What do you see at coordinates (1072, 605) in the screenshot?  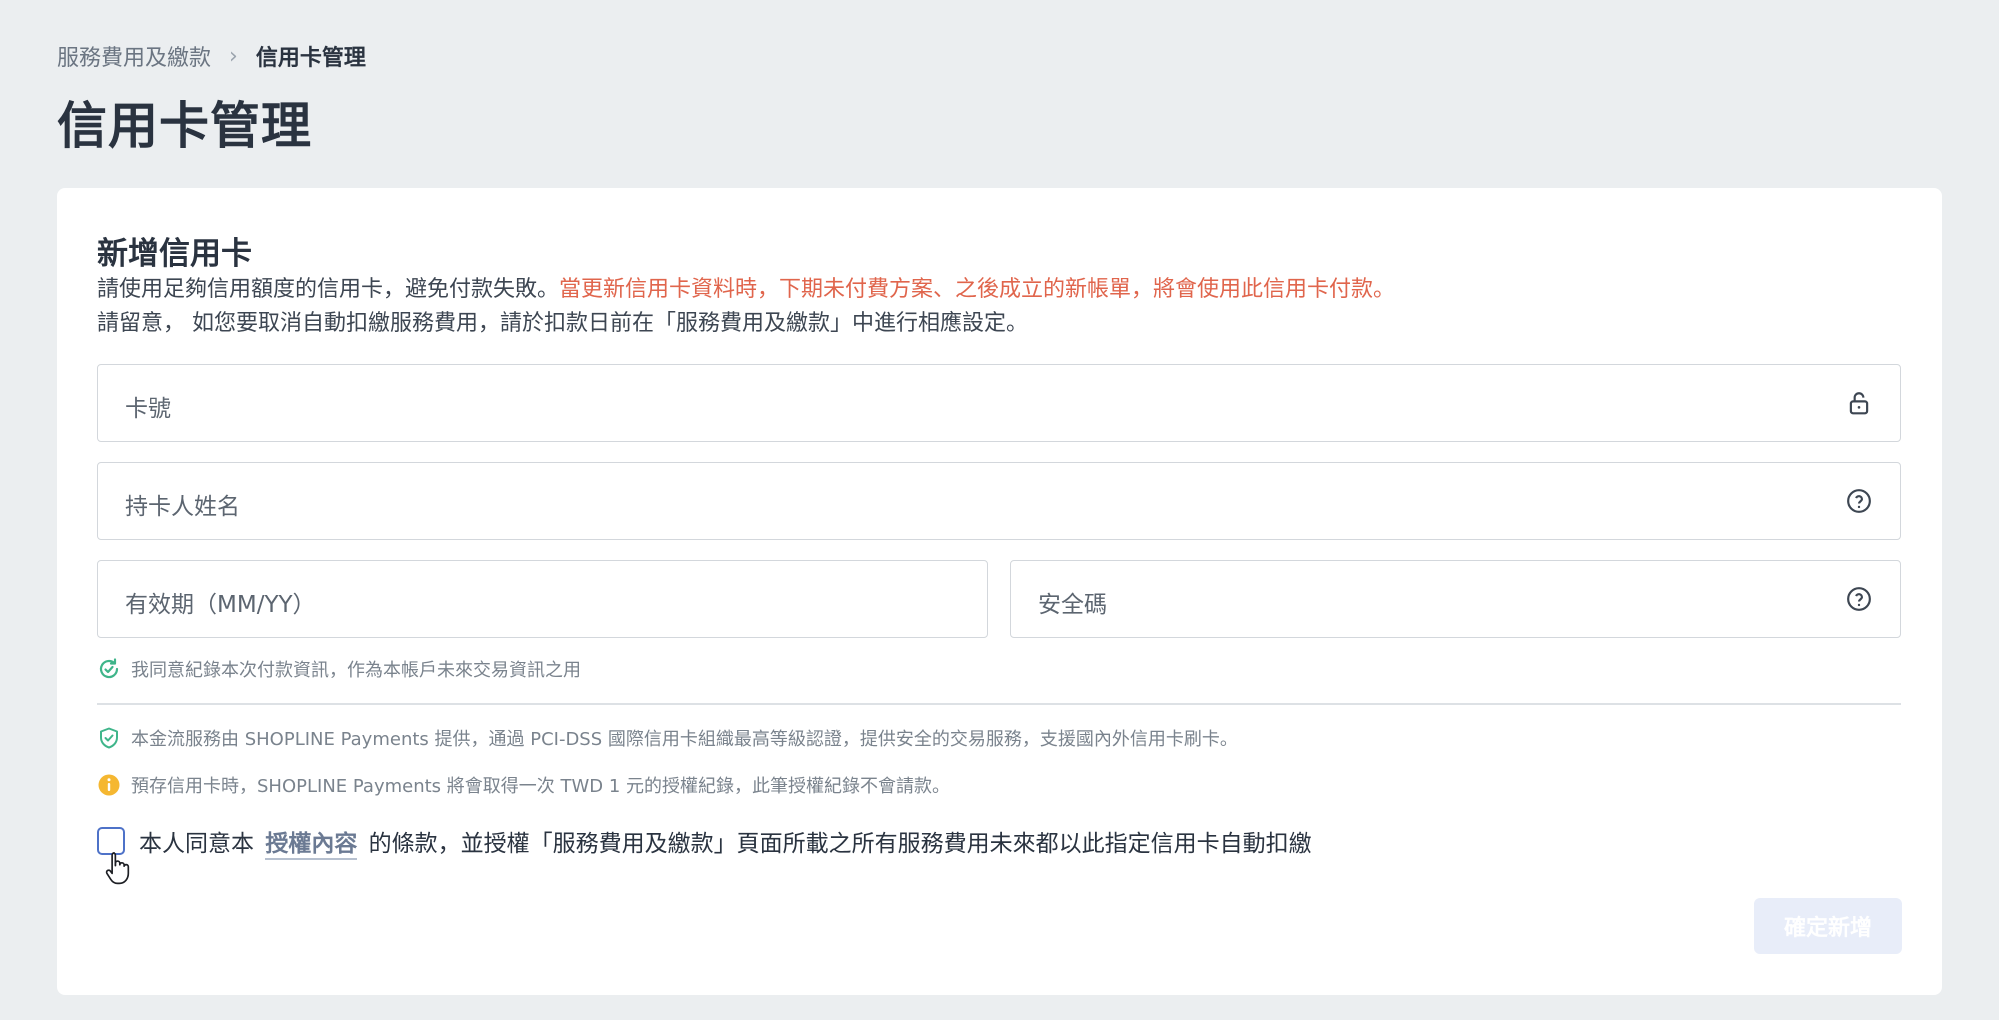 I see `security-code-placeholder: 安全碼` at bounding box center [1072, 605].